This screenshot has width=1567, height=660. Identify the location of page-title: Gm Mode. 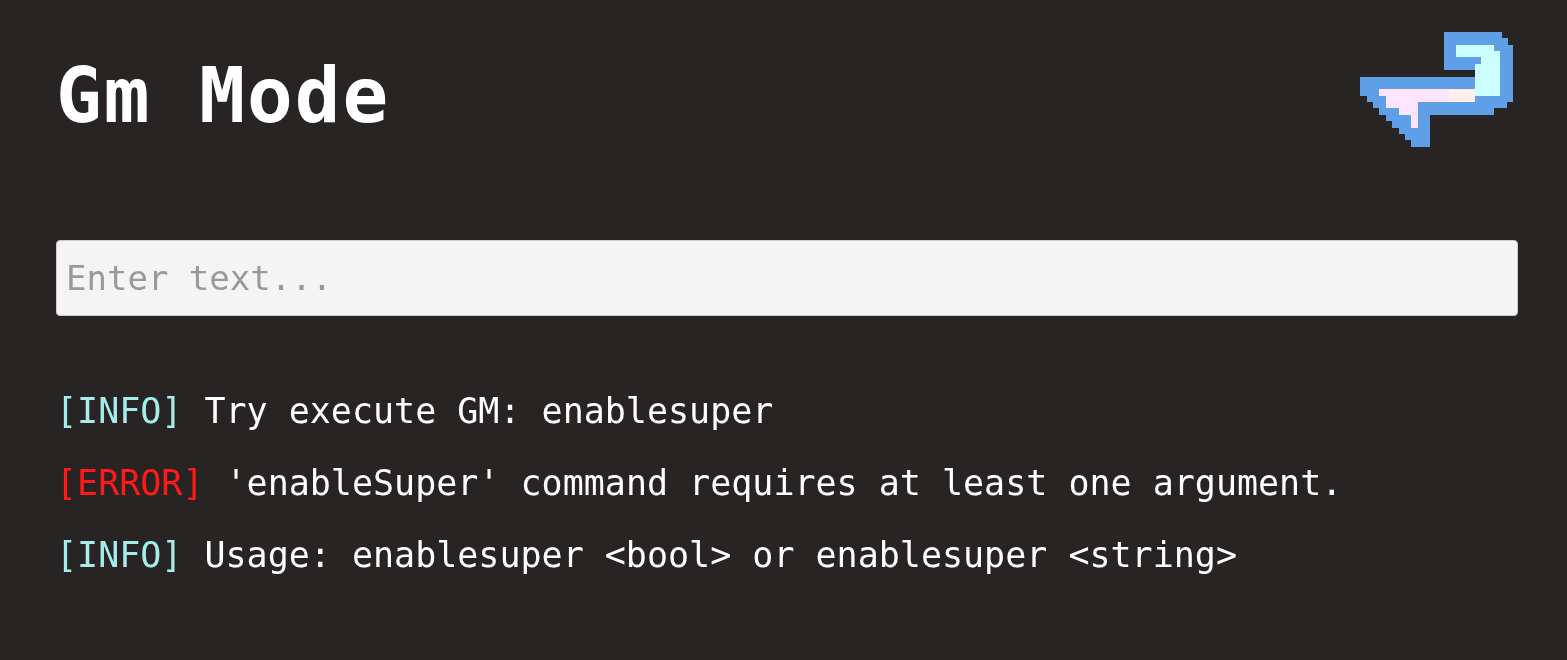
(223, 96).